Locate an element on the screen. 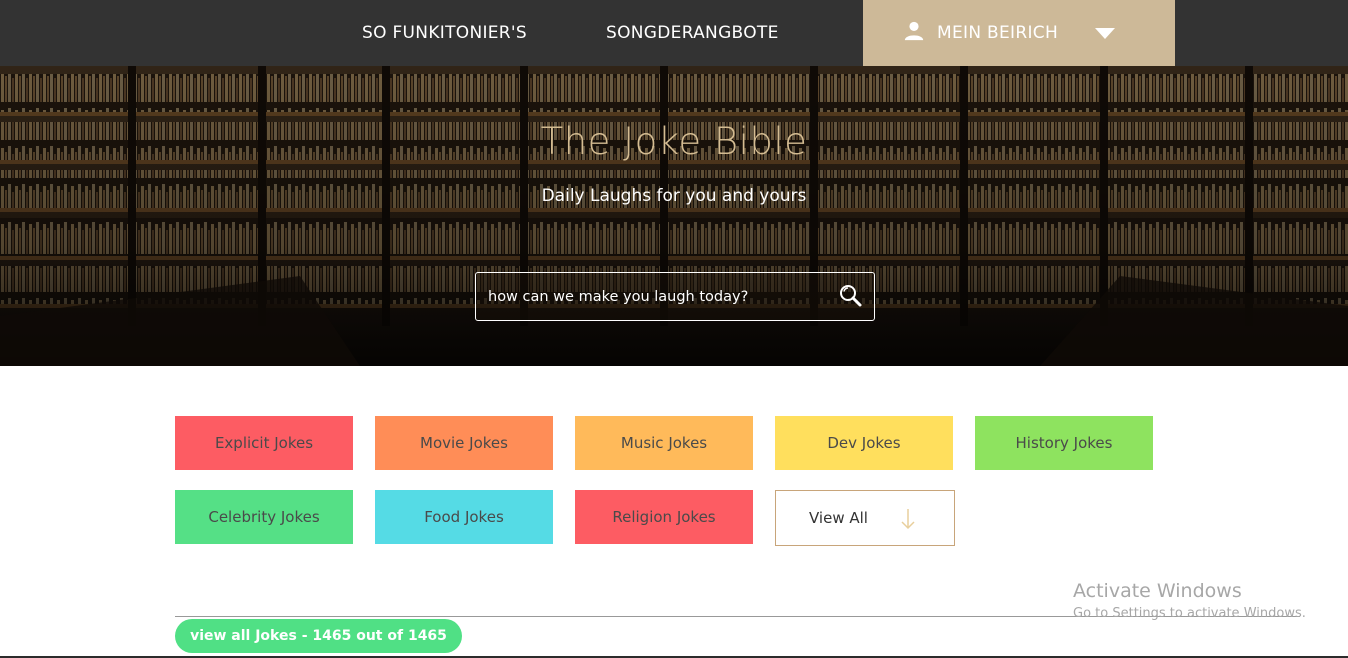 The image size is (1348, 658). arrow-down-icon is located at coordinates (908, 519).